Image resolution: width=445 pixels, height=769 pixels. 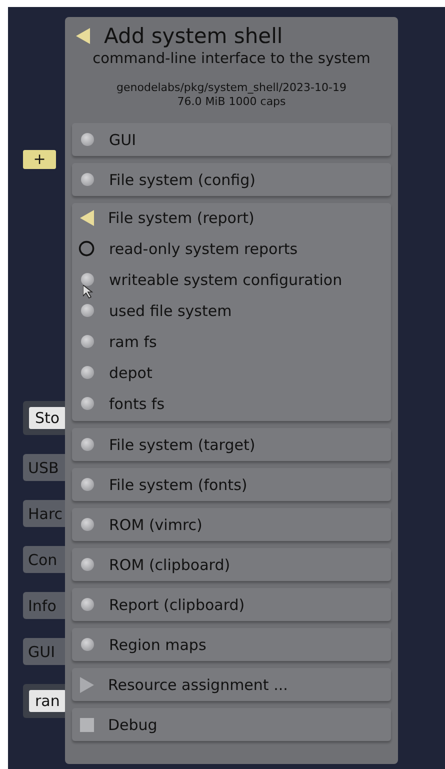 I want to click on tab-button: ran, so click(x=47, y=701).